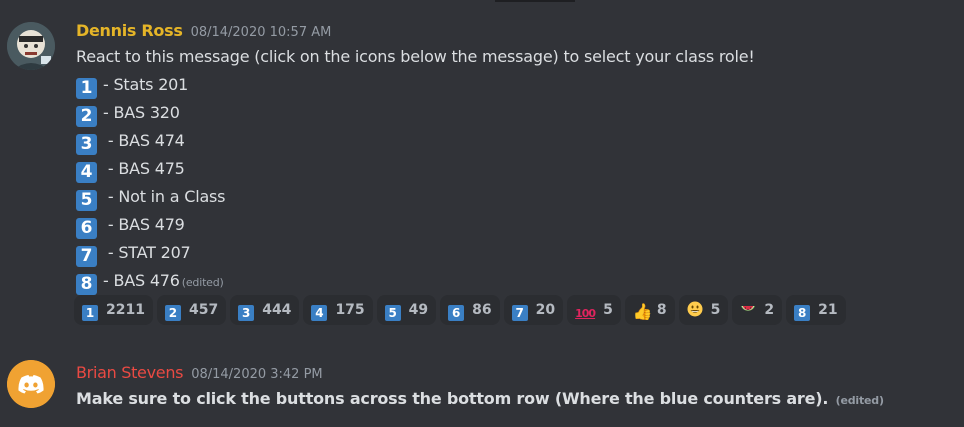 Image resolution: width=964 pixels, height=427 pixels. Describe the element at coordinates (146, 84) in the screenshot. I see `role-text: - Stats 201` at that location.